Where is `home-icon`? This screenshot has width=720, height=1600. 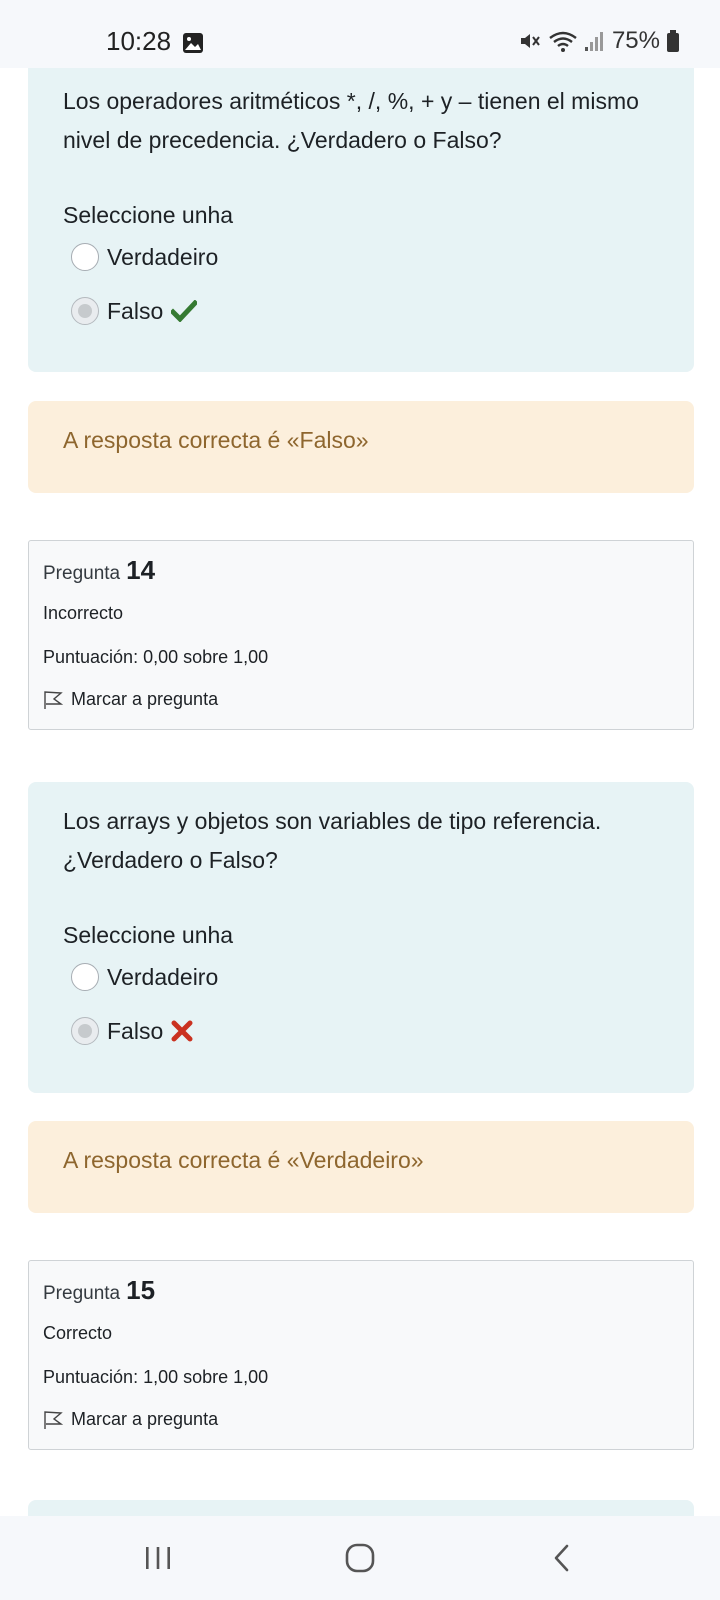 home-icon is located at coordinates (360, 1558).